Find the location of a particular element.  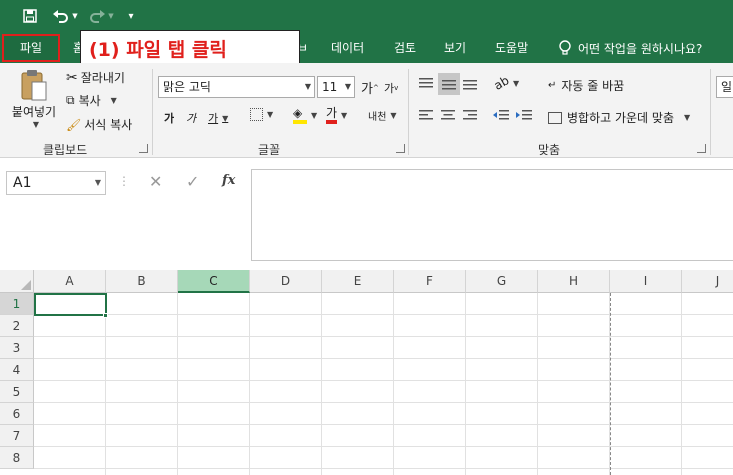

align-center-icon is located at coordinates (448, 115).